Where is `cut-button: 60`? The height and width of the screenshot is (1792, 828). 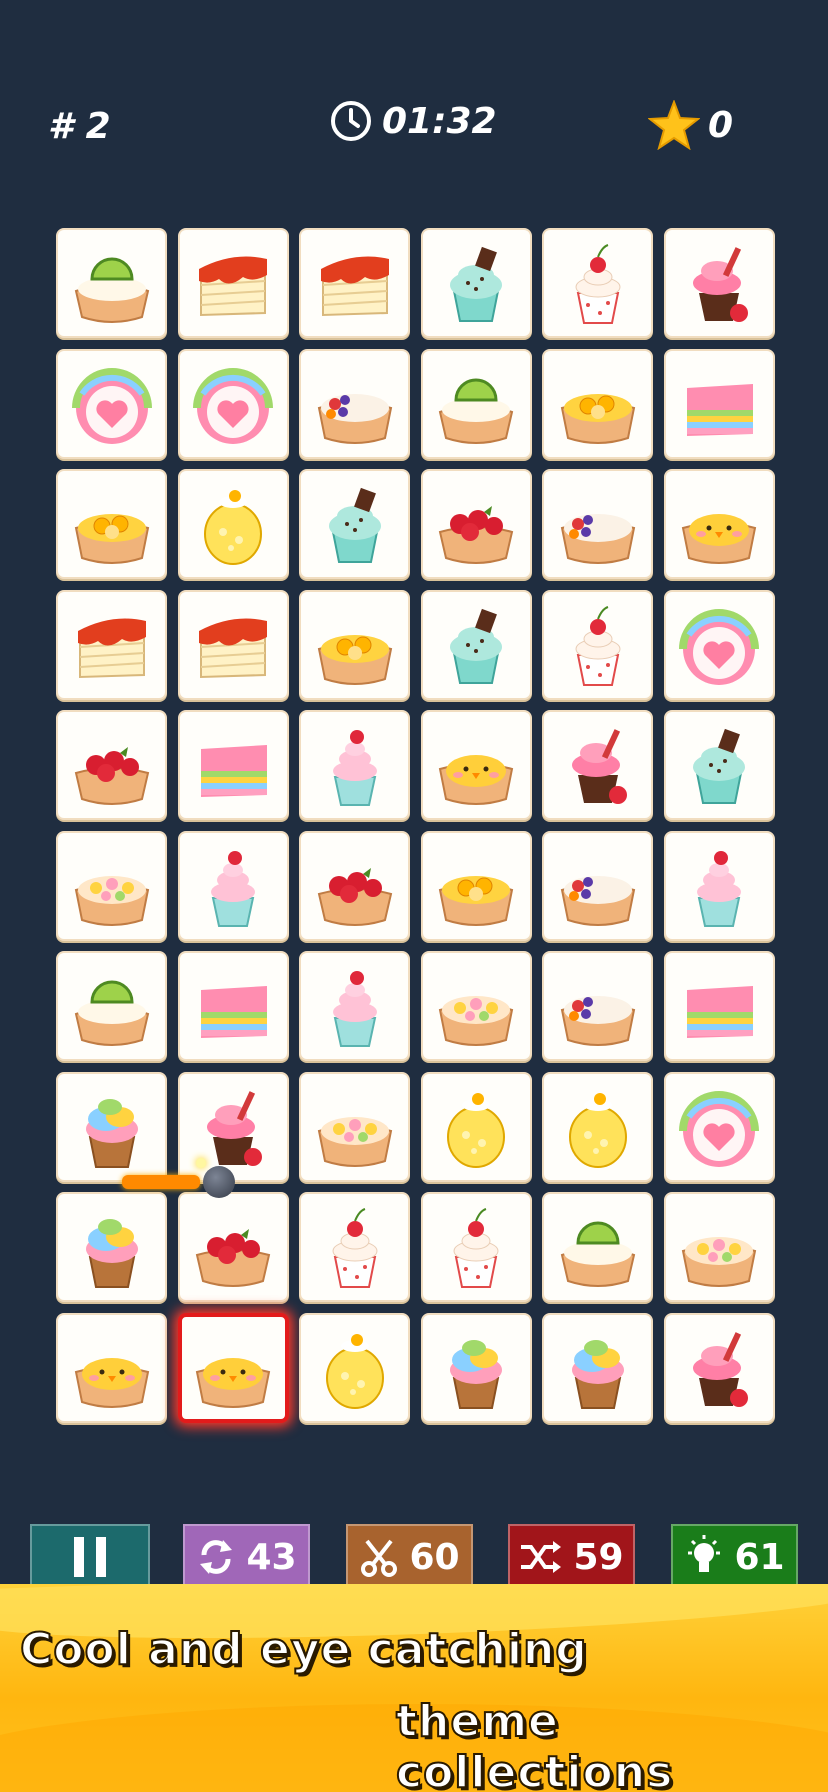
cut-button: 60 is located at coordinates (409, 1557).